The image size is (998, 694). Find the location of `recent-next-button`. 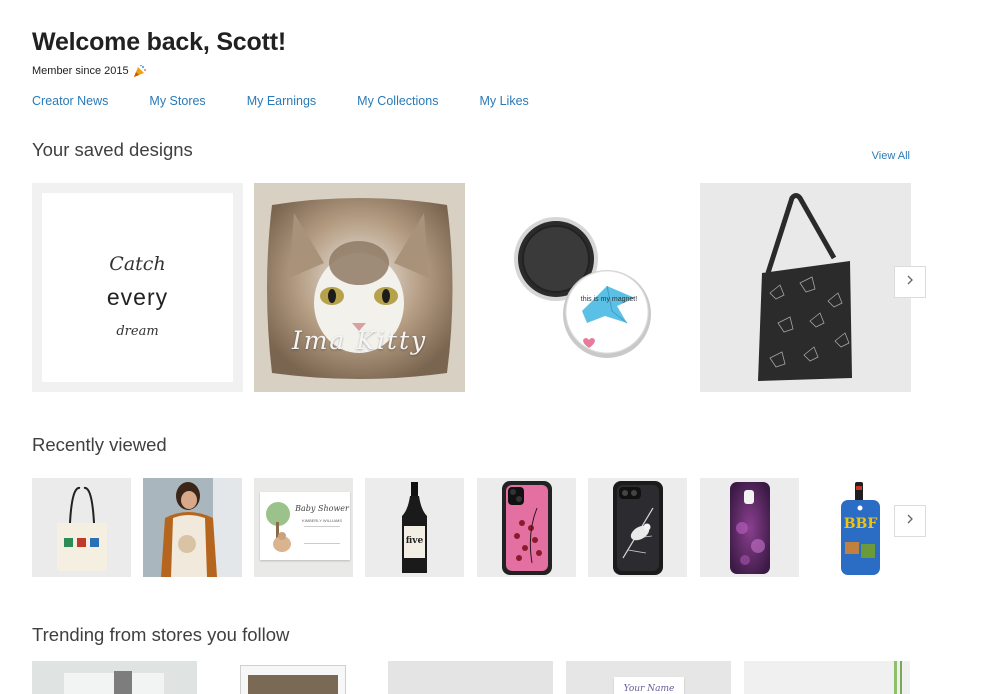

recent-next-button is located at coordinates (910, 521).